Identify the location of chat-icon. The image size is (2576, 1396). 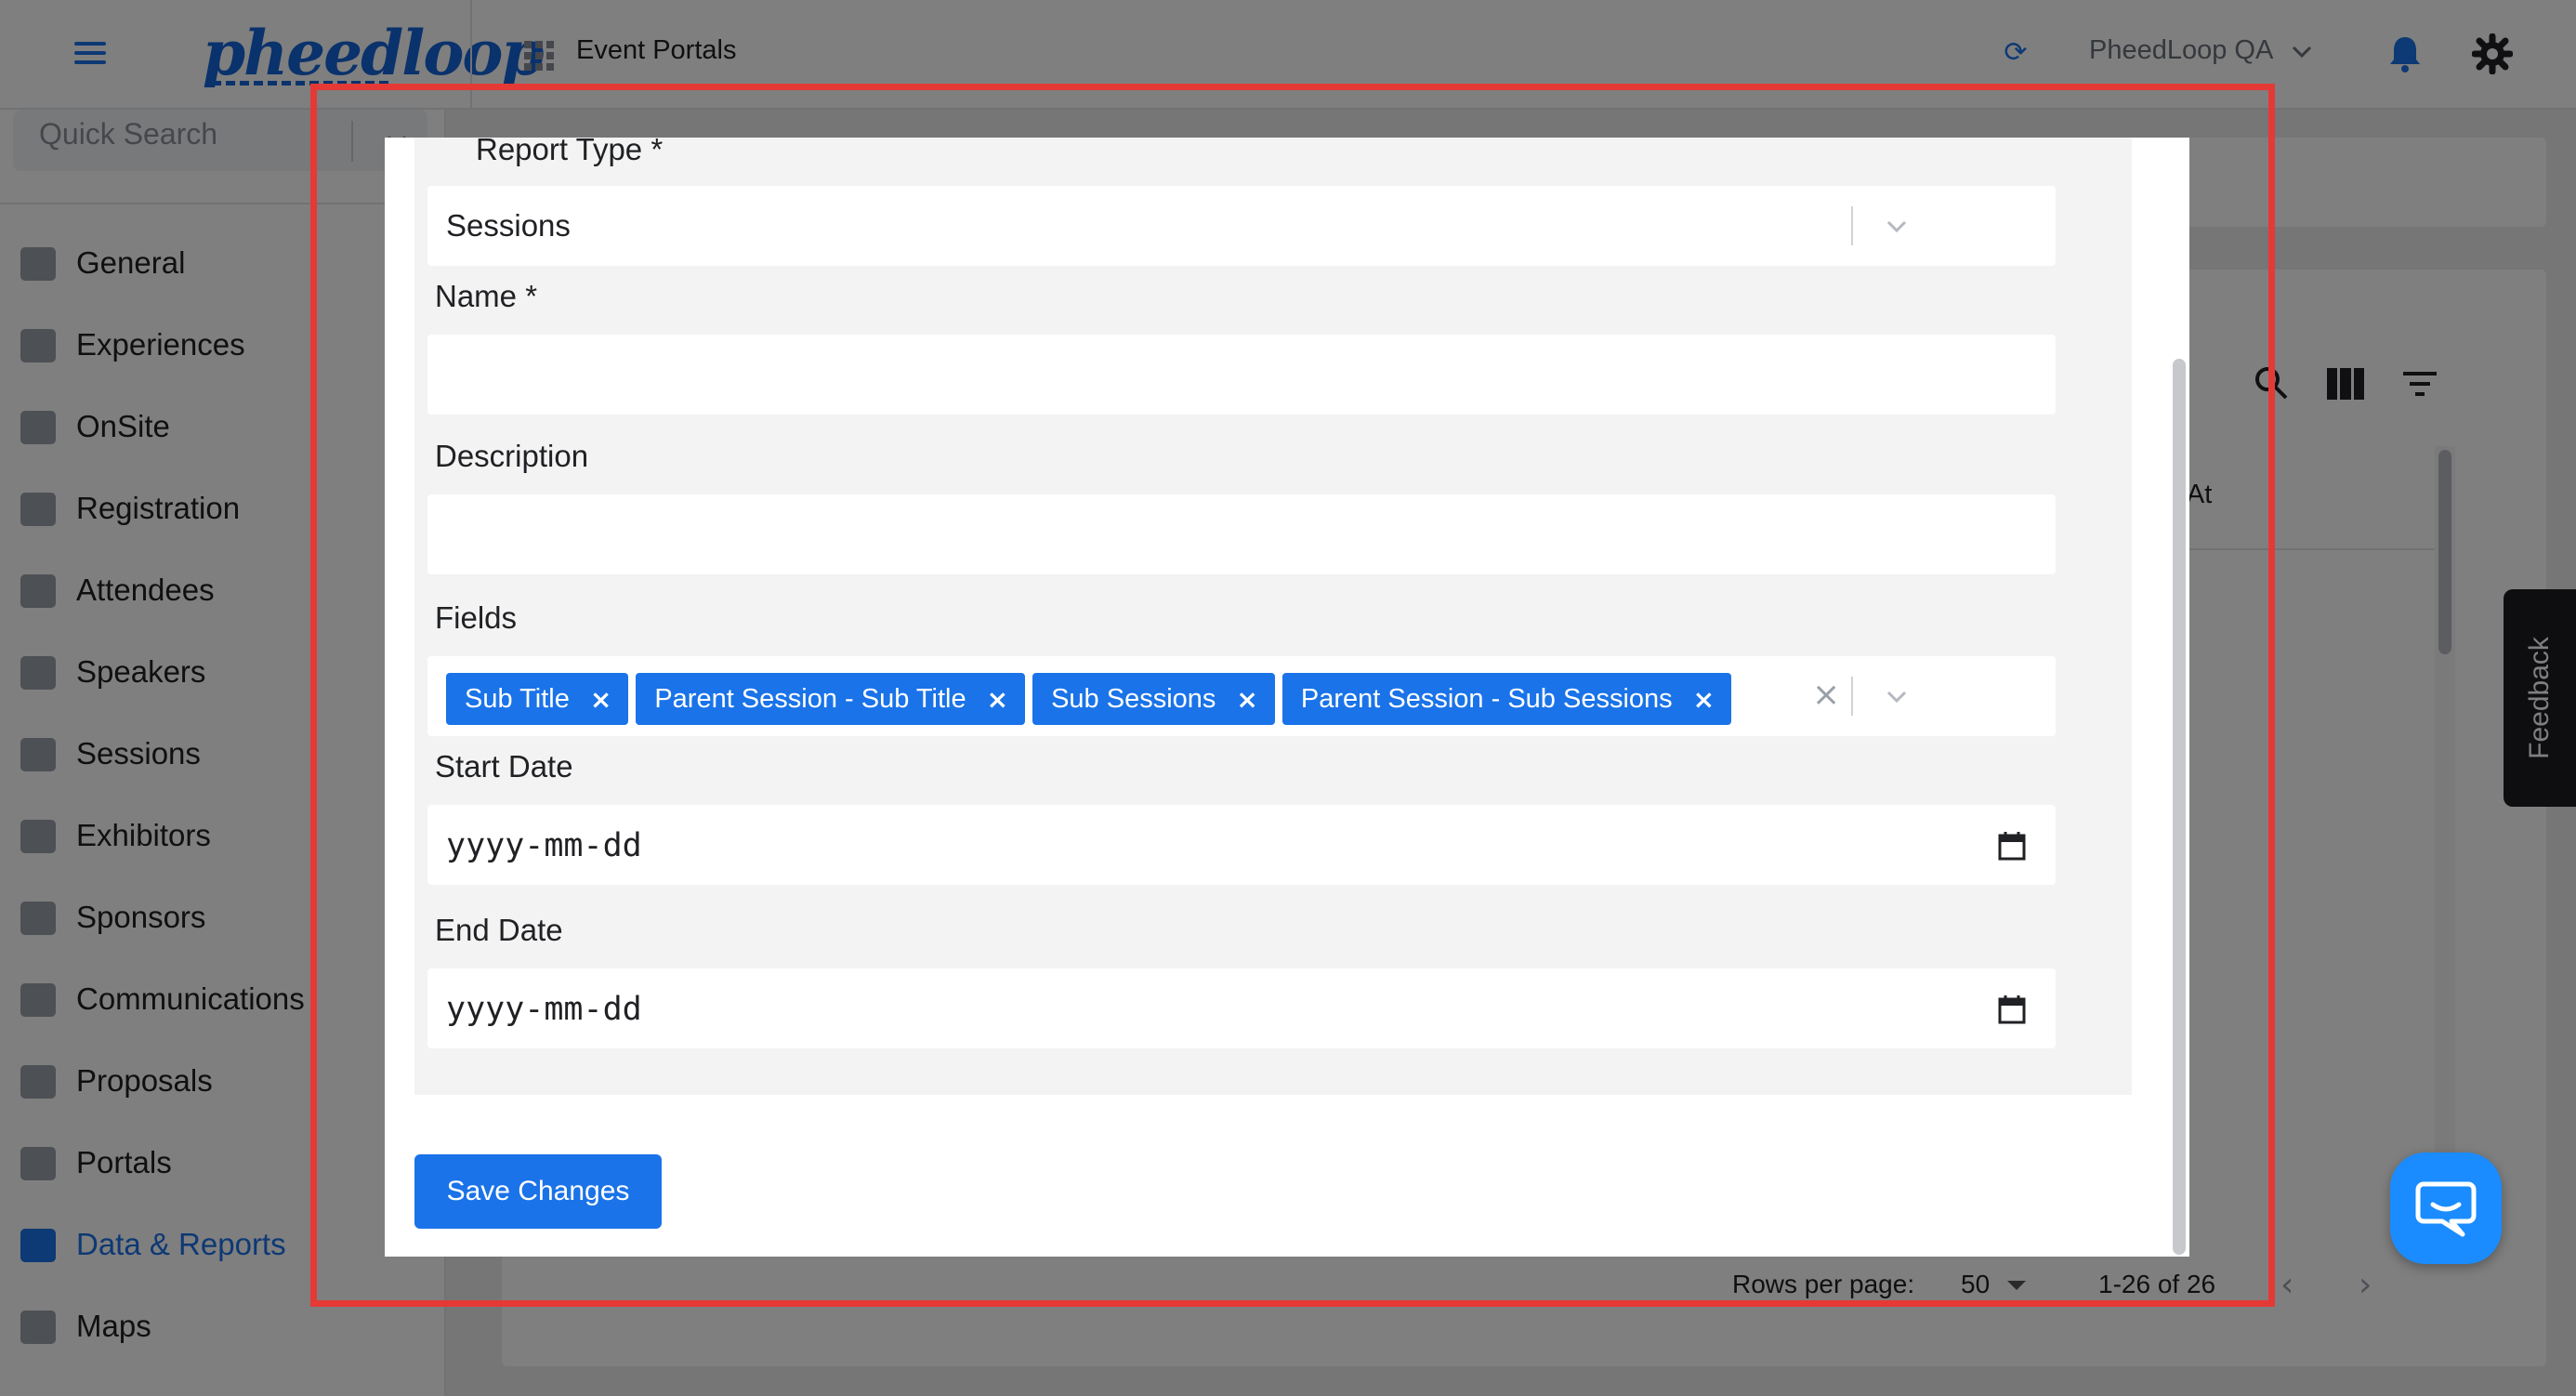
(2446, 1209).